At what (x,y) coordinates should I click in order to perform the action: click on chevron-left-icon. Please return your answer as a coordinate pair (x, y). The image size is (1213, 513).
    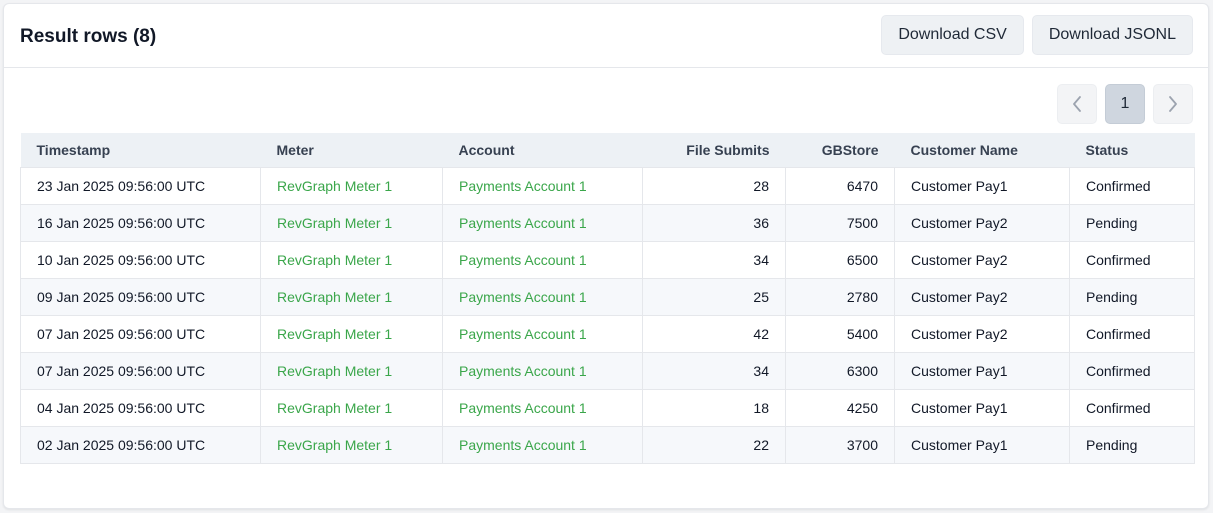
    Looking at the image, I should click on (1077, 104).